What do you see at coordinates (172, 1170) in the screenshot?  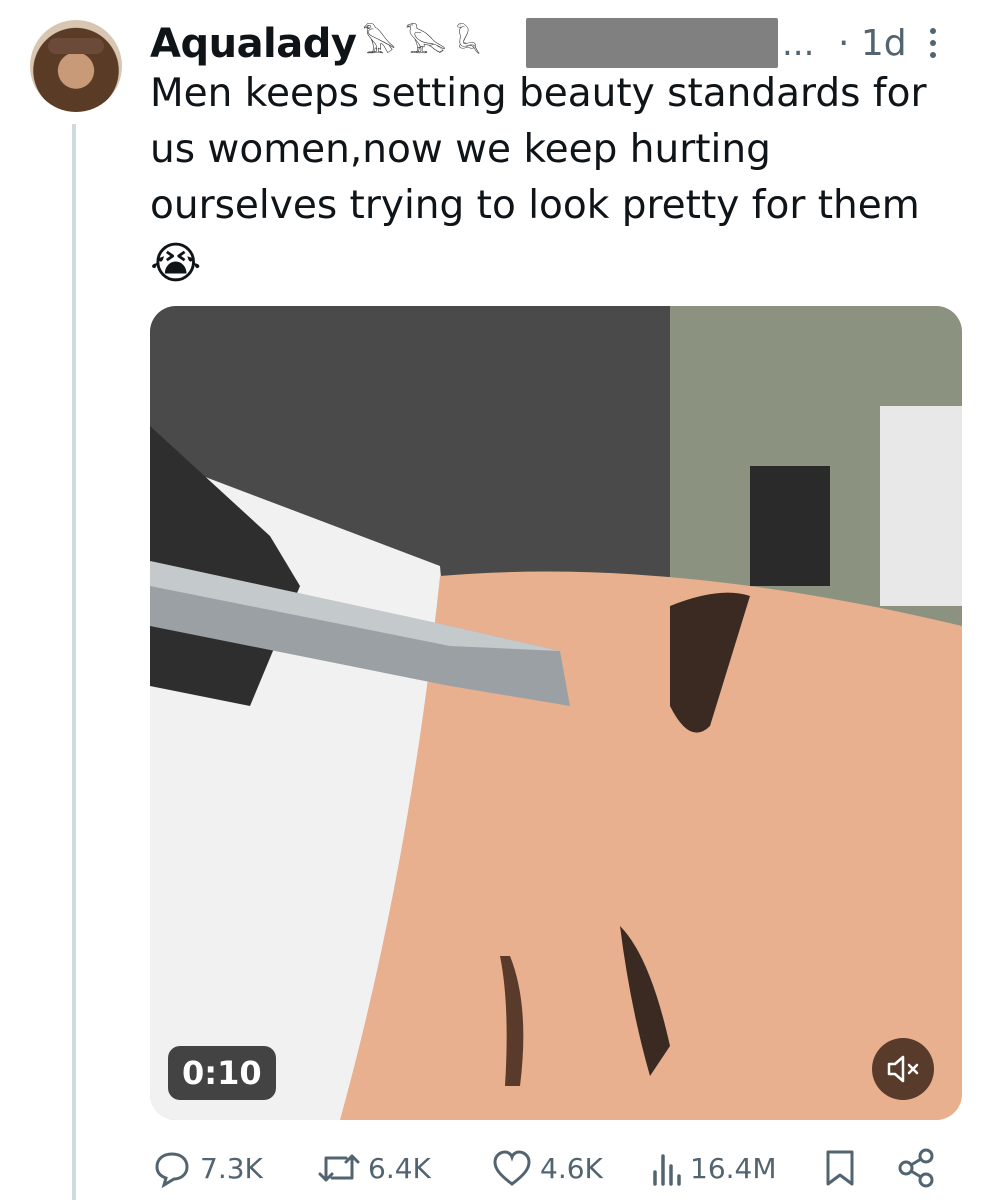 I see `reply-icon` at bounding box center [172, 1170].